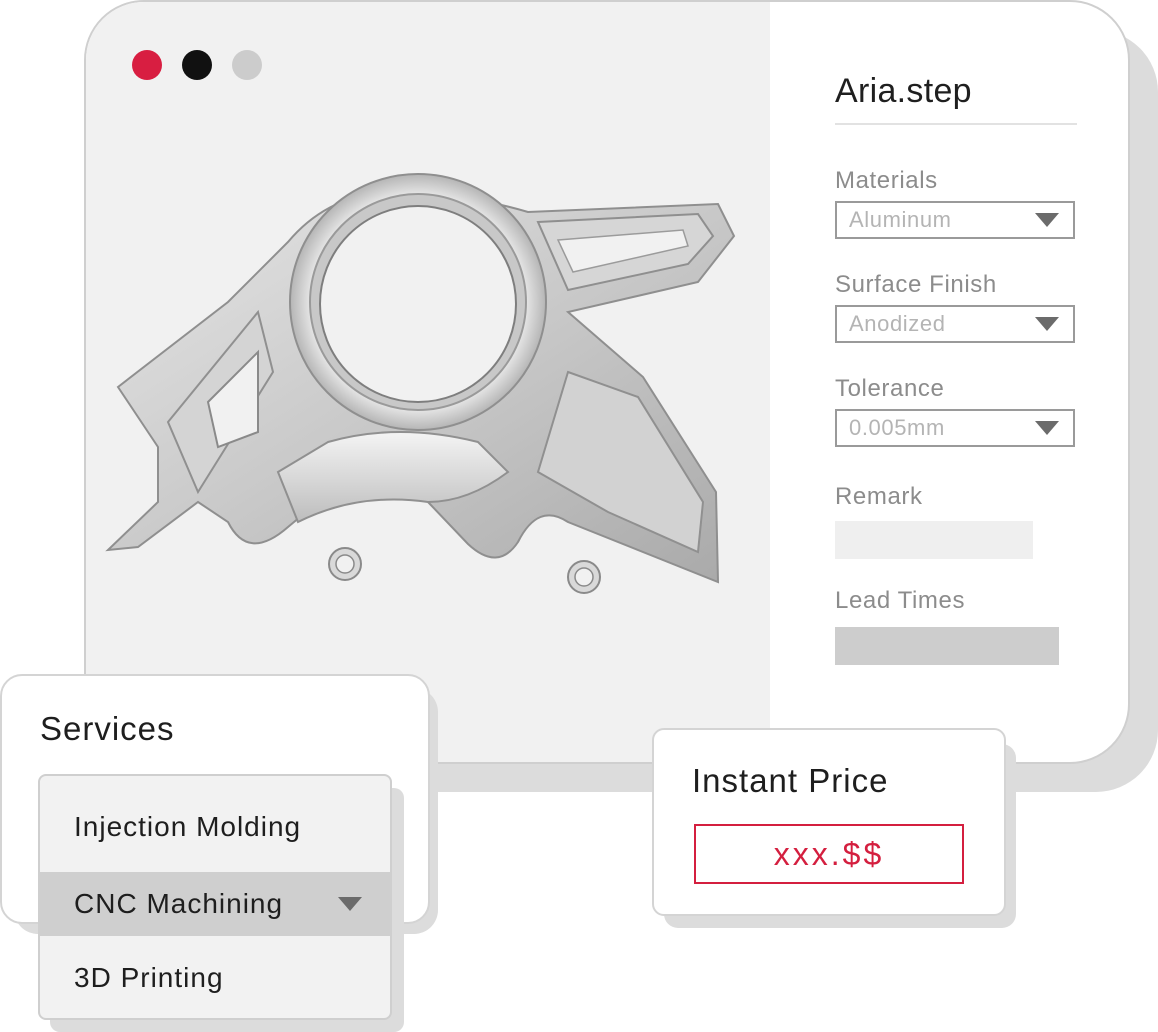 This screenshot has width=1158, height=1032. I want to click on materials-value: Aluminum, so click(900, 219).